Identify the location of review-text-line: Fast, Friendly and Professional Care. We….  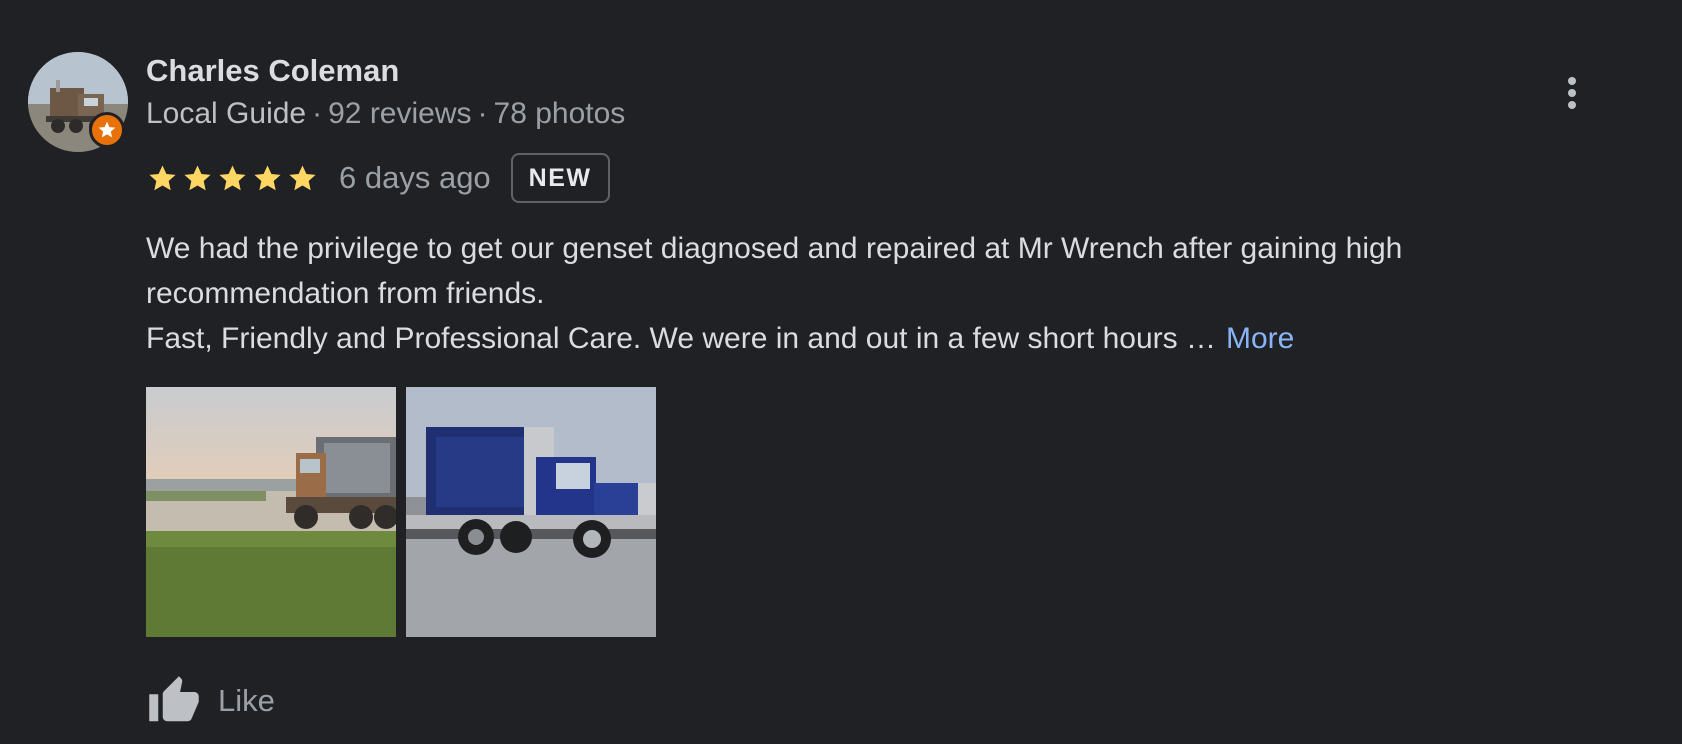
(856, 338).